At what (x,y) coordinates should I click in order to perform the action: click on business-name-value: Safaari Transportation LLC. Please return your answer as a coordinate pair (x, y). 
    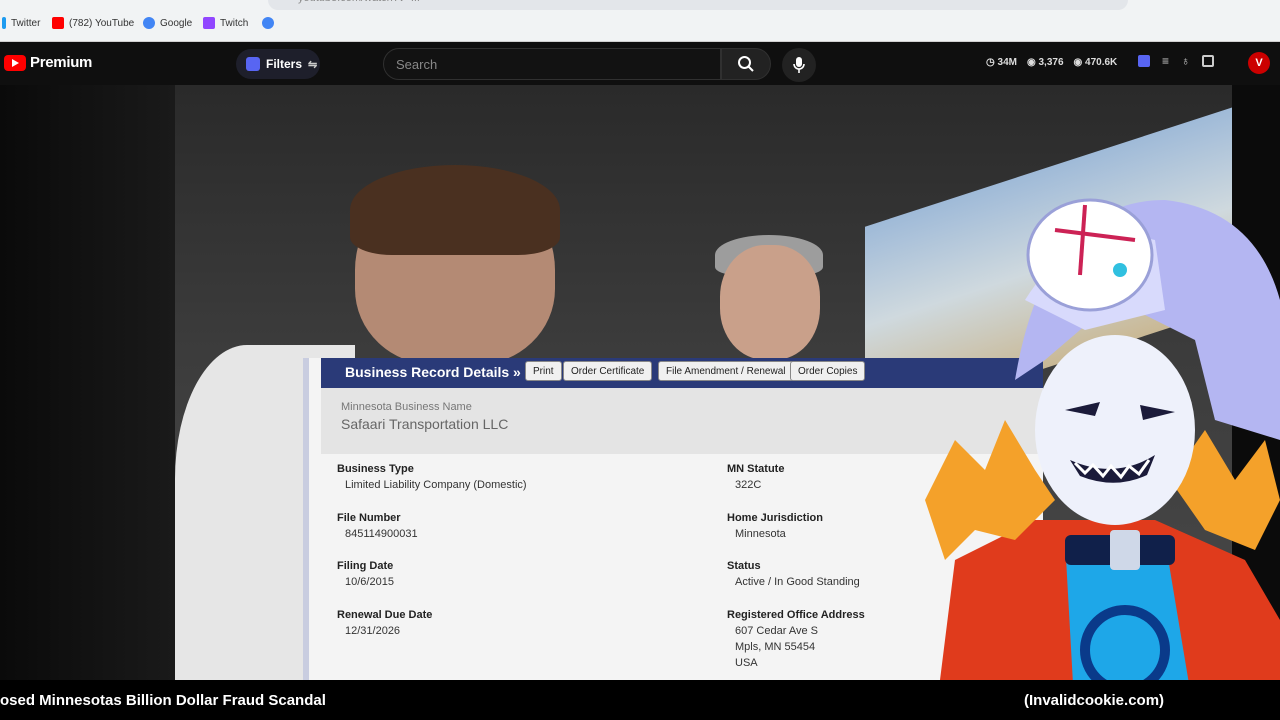
    Looking at the image, I should click on (425, 424).